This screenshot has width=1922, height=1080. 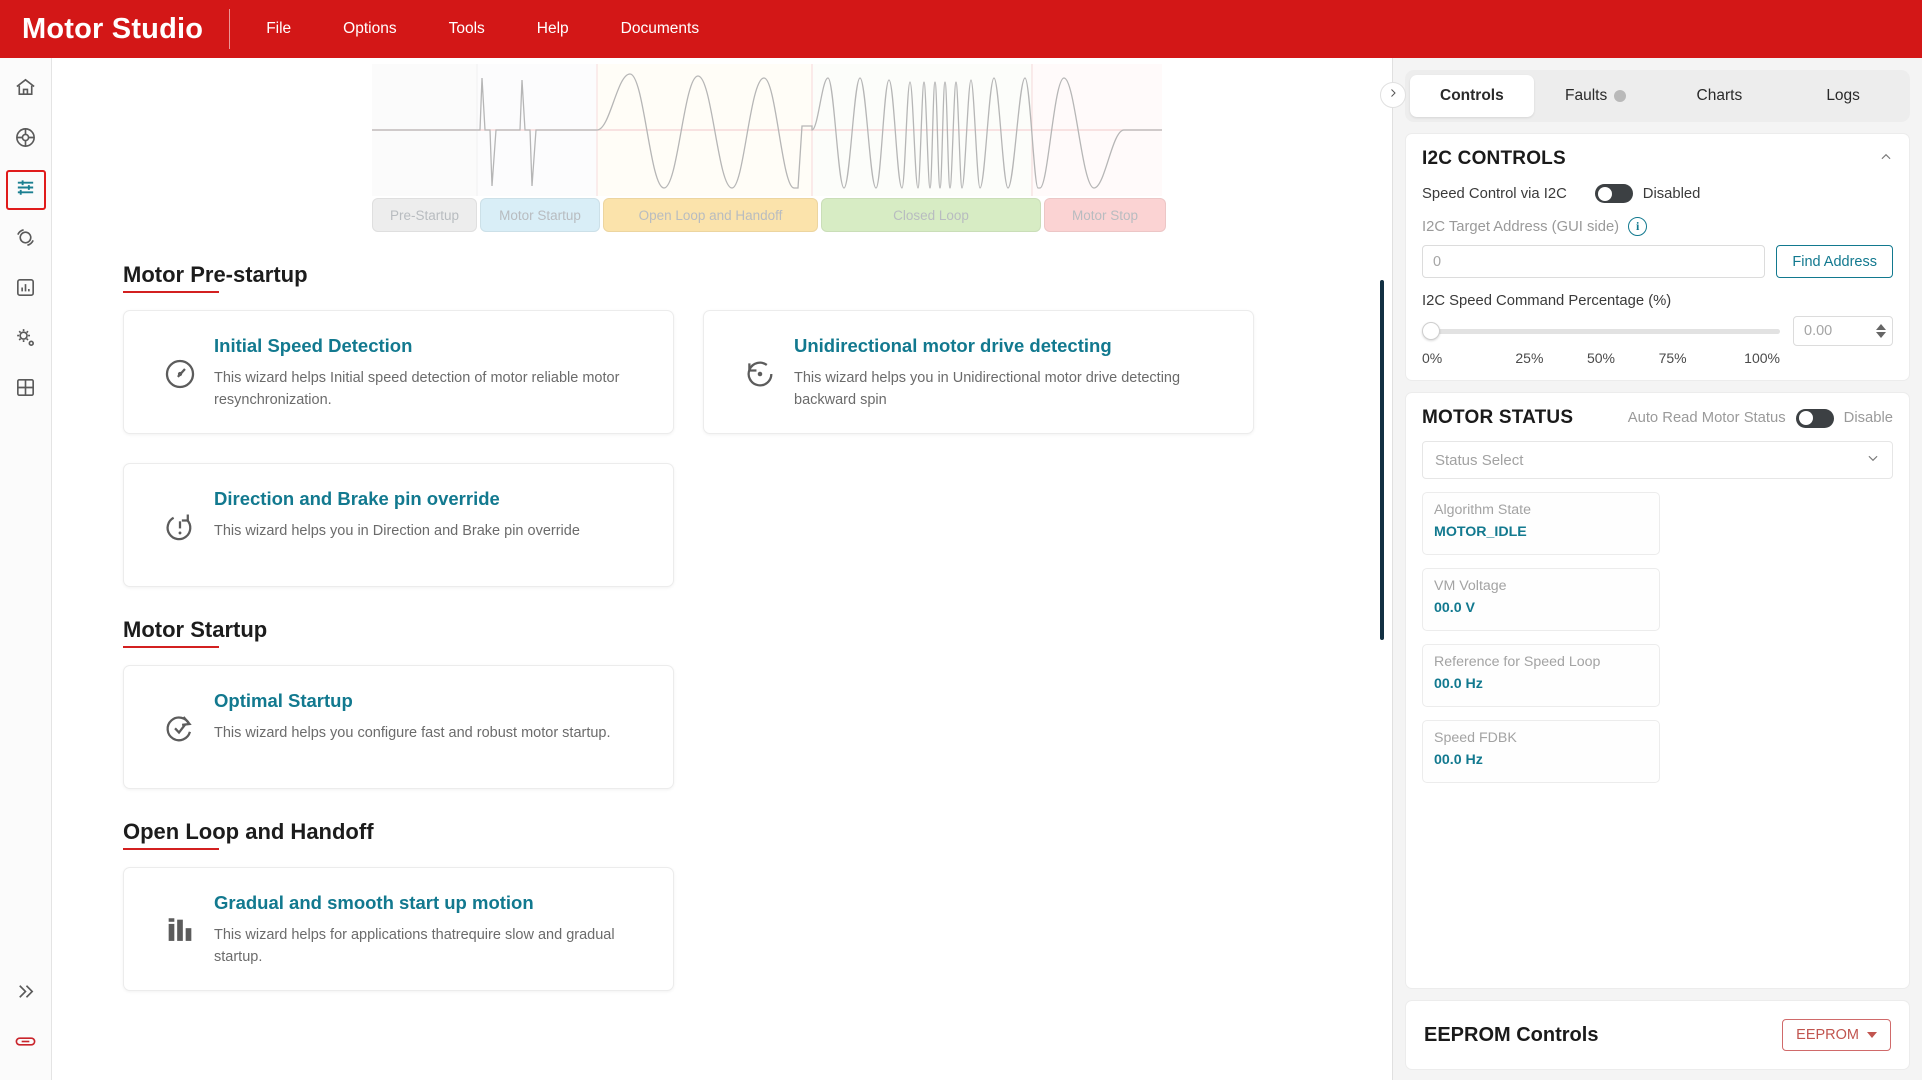 I want to click on app-title: Motor Studio, so click(x=113, y=28).